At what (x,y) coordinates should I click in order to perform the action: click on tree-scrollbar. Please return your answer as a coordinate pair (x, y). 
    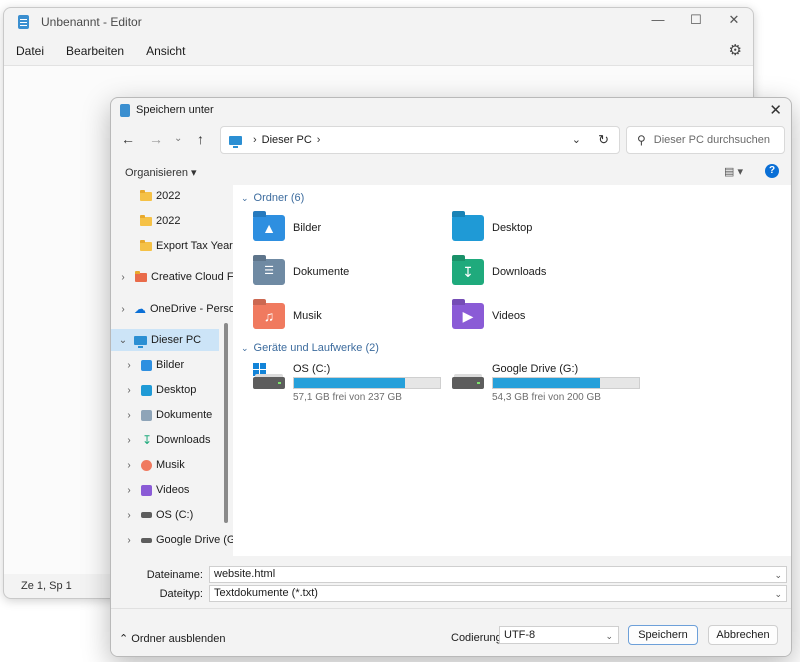
    Looking at the image, I should click on (226, 423).